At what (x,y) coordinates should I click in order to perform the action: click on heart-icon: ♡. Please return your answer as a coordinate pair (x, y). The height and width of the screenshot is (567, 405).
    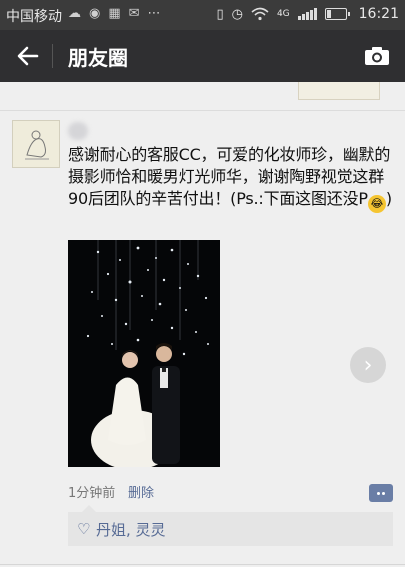
    Looking at the image, I should click on (84, 529).